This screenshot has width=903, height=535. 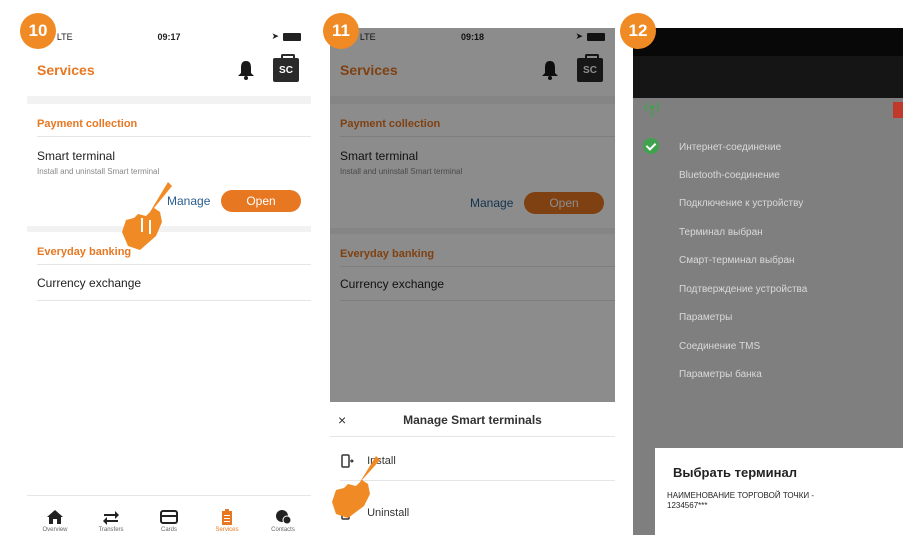 What do you see at coordinates (55, 530) in the screenshot?
I see `tab-label: Overview` at bounding box center [55, 530].